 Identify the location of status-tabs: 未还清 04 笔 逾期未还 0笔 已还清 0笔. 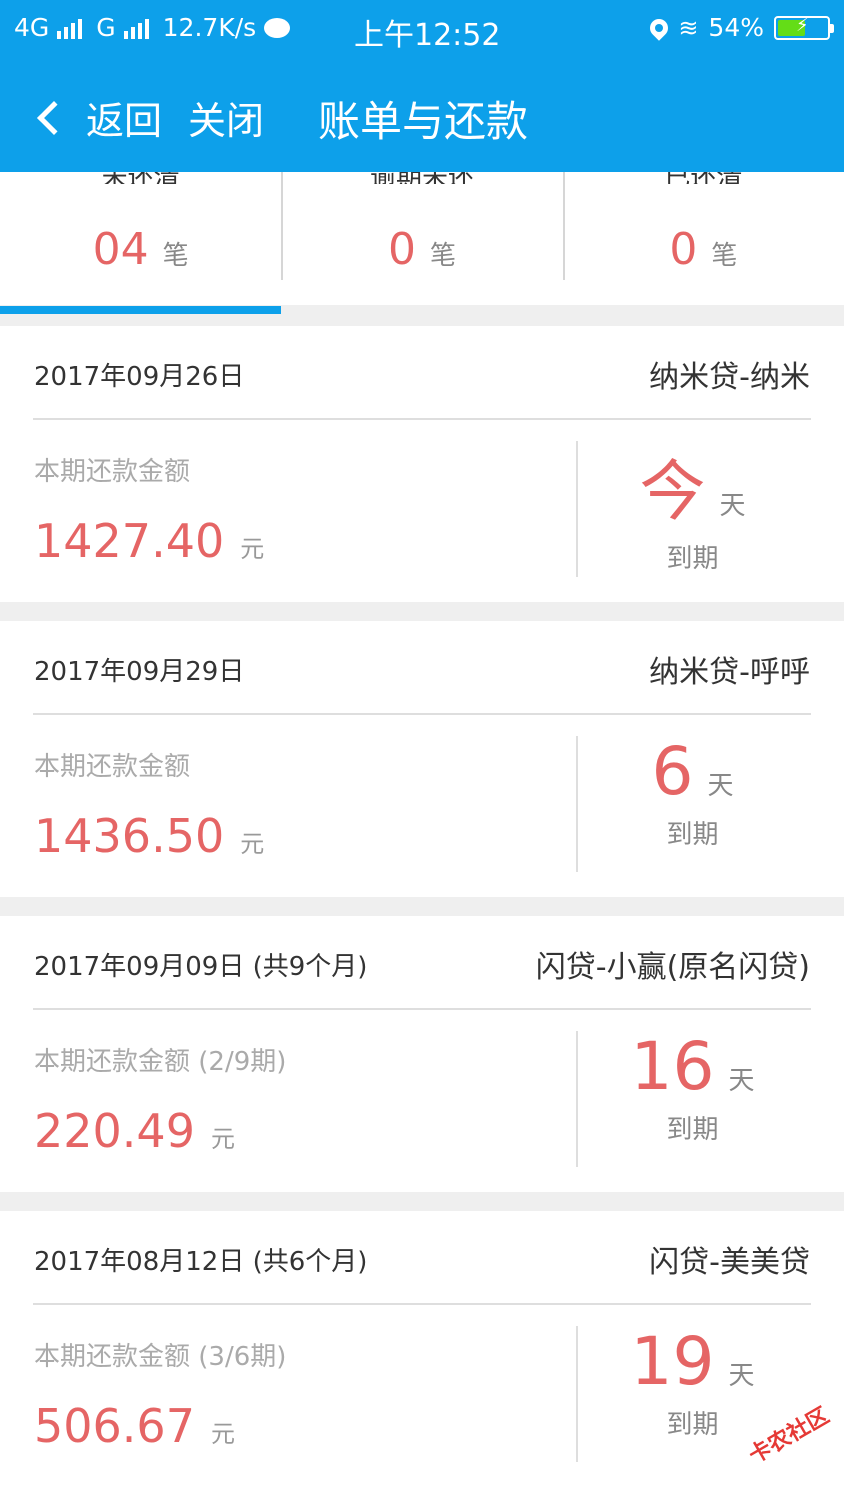
(422, 235).